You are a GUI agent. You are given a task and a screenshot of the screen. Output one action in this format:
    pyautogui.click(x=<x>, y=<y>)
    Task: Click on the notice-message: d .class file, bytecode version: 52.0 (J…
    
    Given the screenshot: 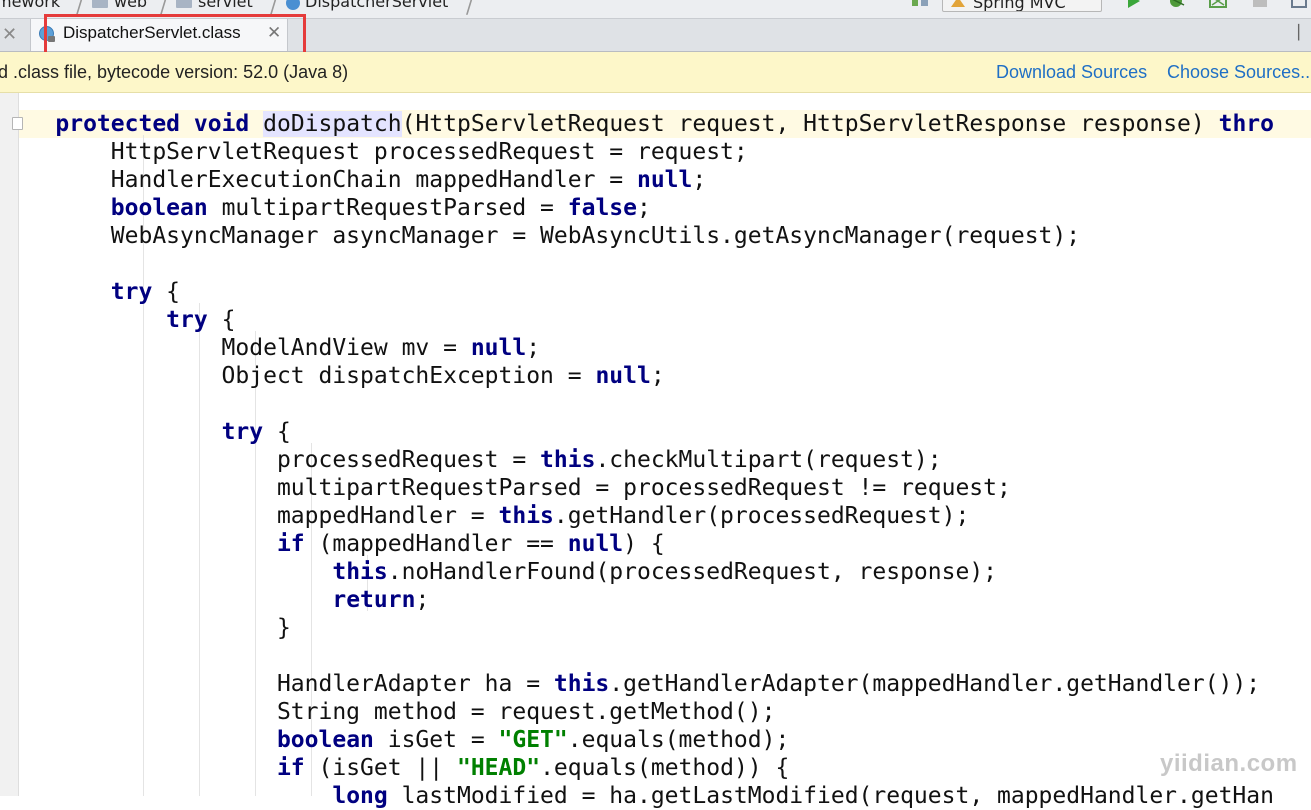 What is the action you would take?
    pyautogui.click(x=174, y=72)
    